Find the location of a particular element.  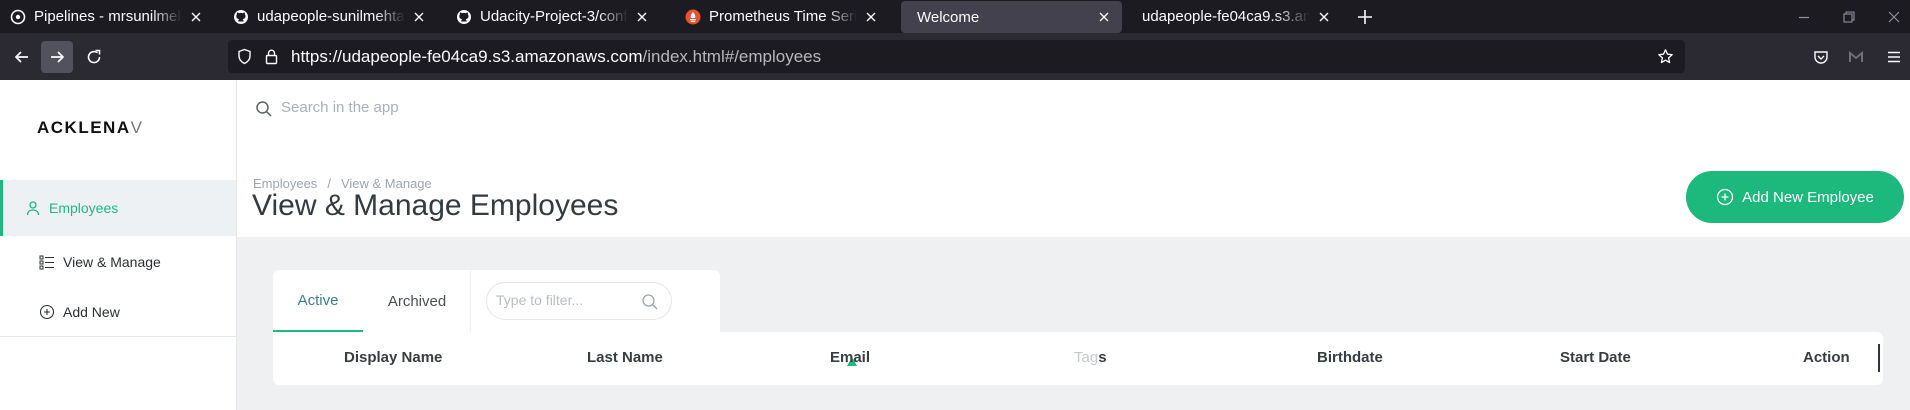

tab-title: Pipelines - mrsunilmehta/ is located at coordinates (108, 16).